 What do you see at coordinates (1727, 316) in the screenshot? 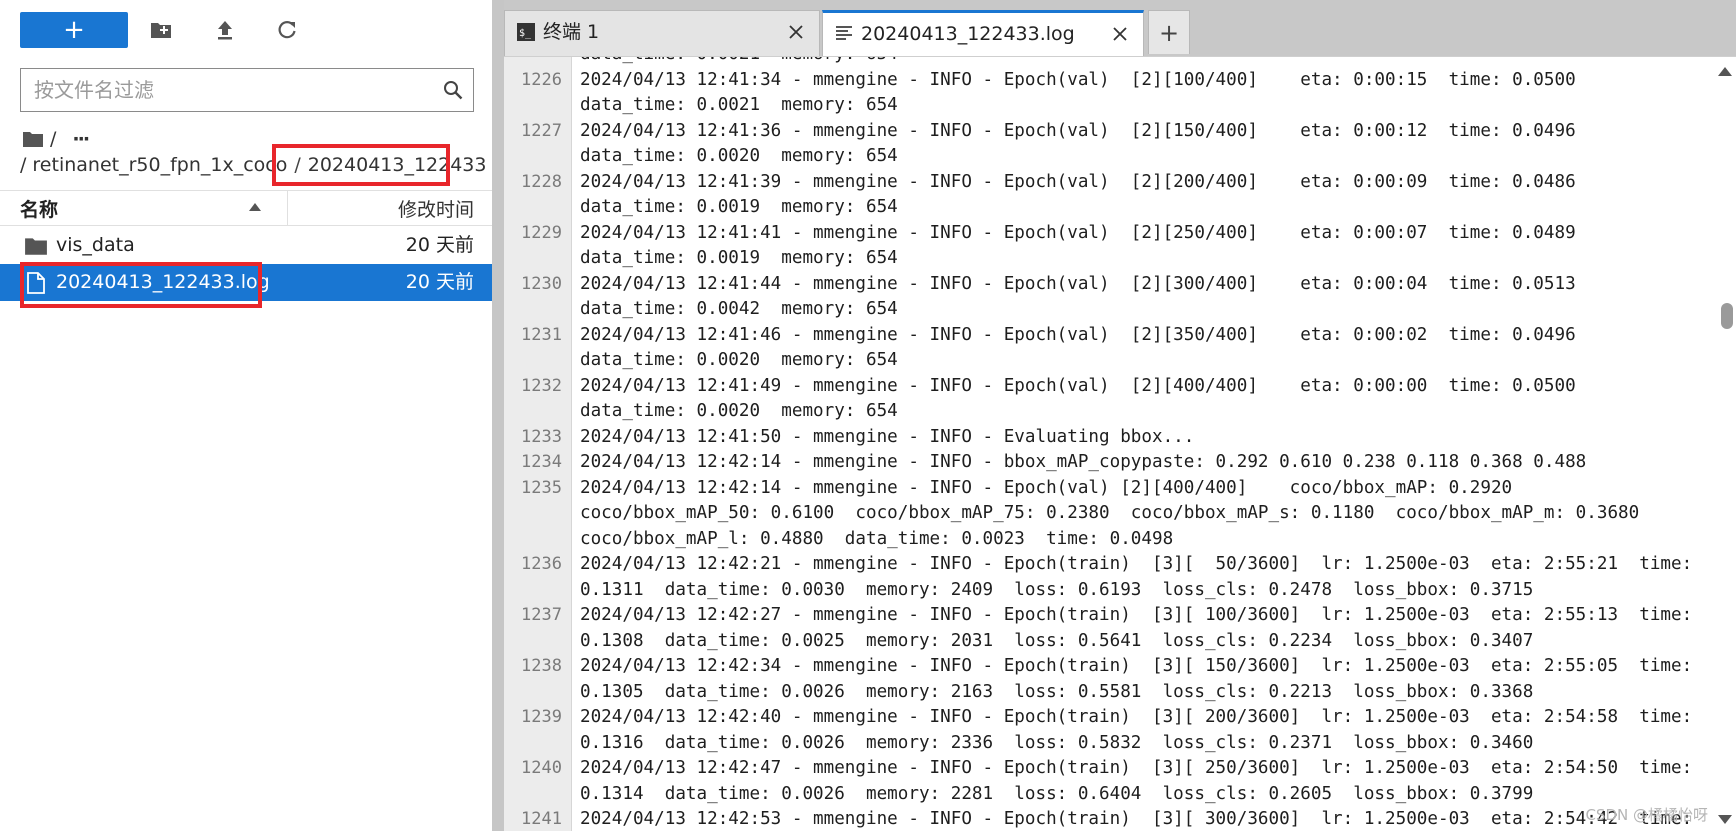
I see `scrollbar-thumb` at bounding box center [1727, 316].